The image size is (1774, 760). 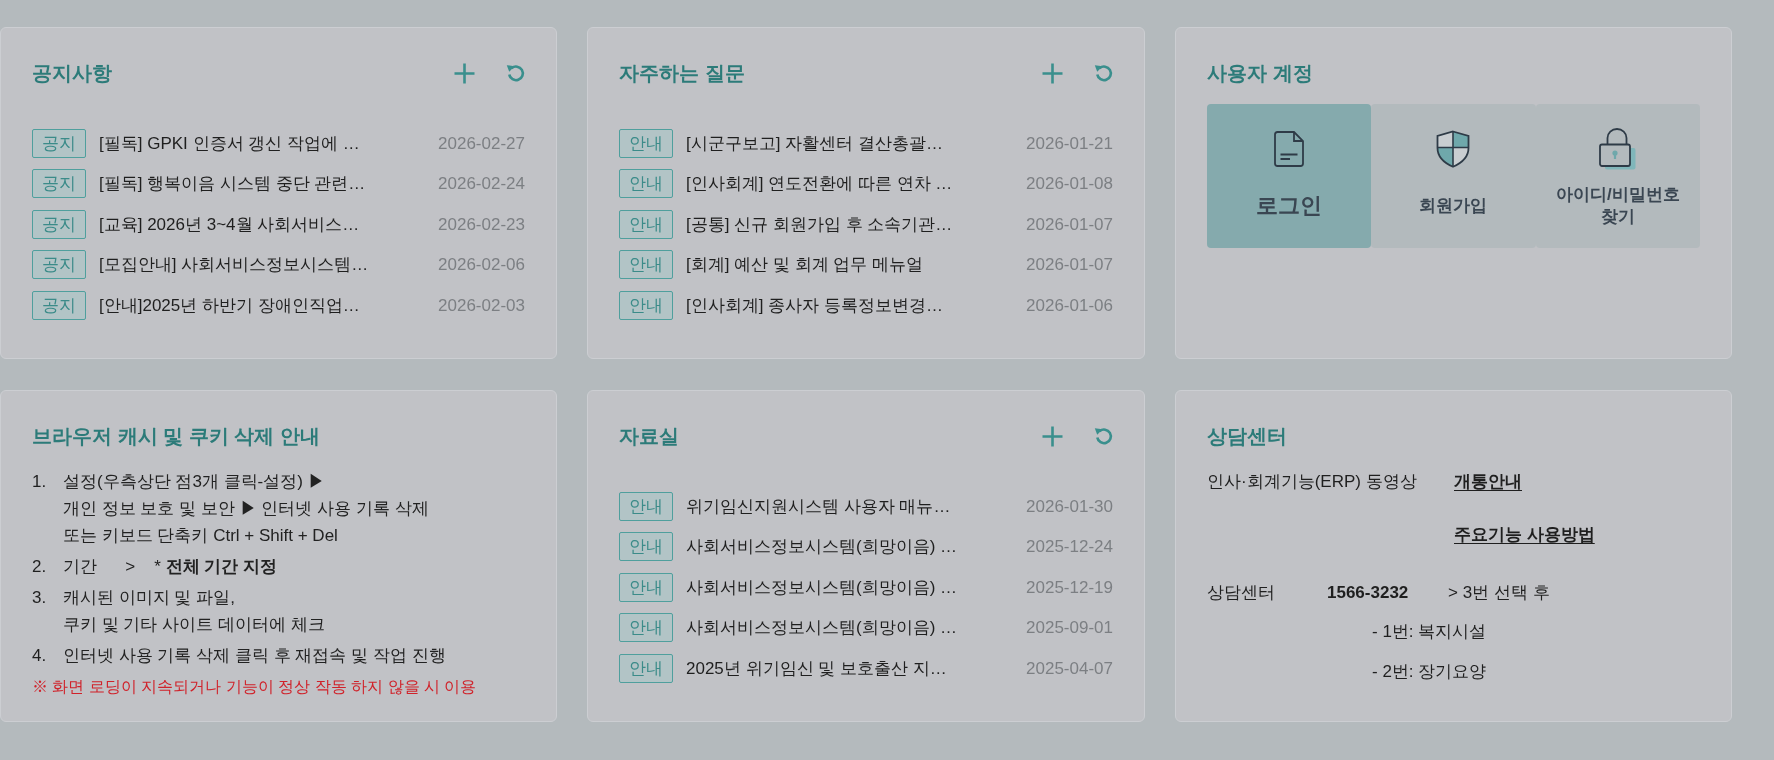 I want to click on post-date: 2026-02-27, so click(x=481, y=143).